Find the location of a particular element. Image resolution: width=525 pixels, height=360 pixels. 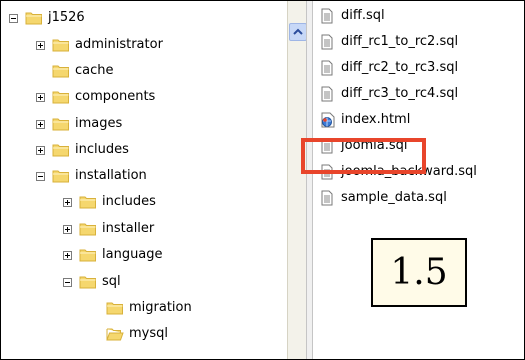

tree-item-label: sql is located at coordinates (111, 281).